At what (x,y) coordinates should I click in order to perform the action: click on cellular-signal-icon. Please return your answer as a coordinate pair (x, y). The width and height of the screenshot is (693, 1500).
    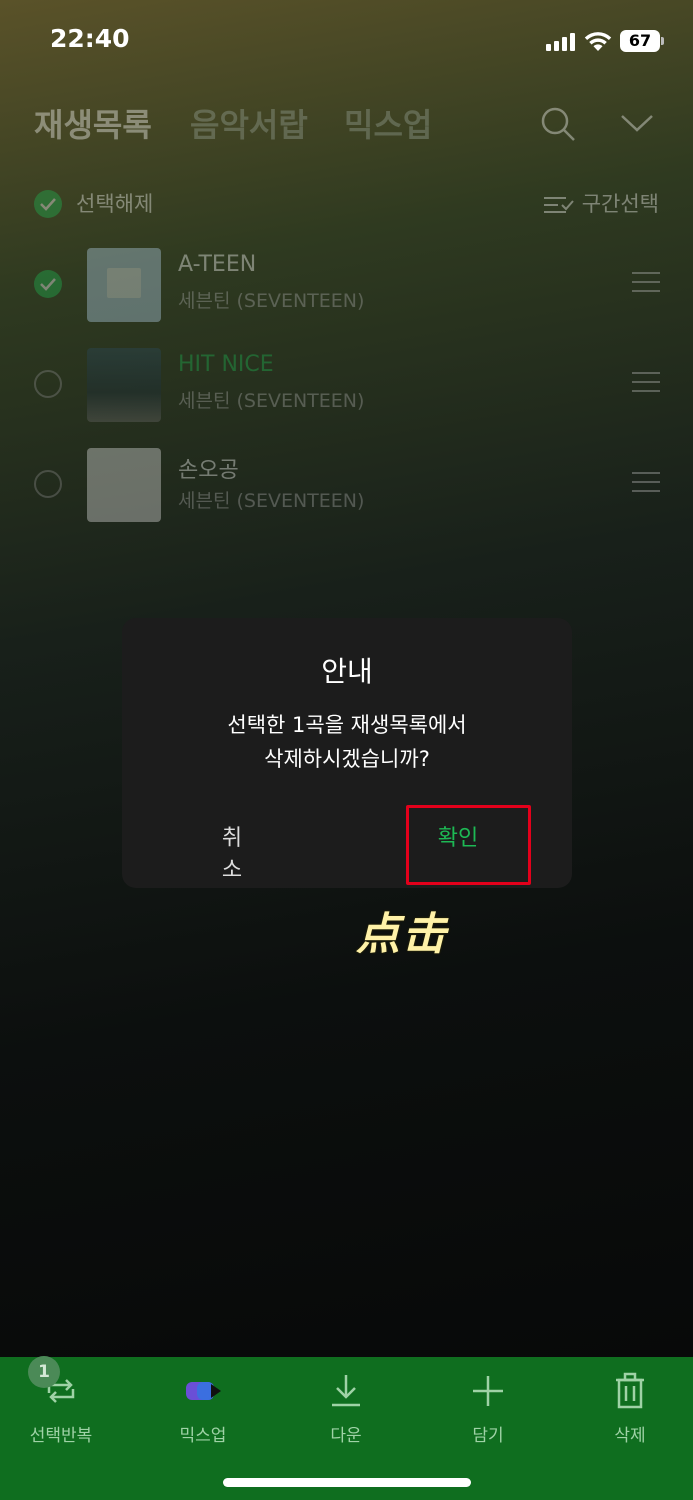
    Looking at the image, I should click on (561, 42).